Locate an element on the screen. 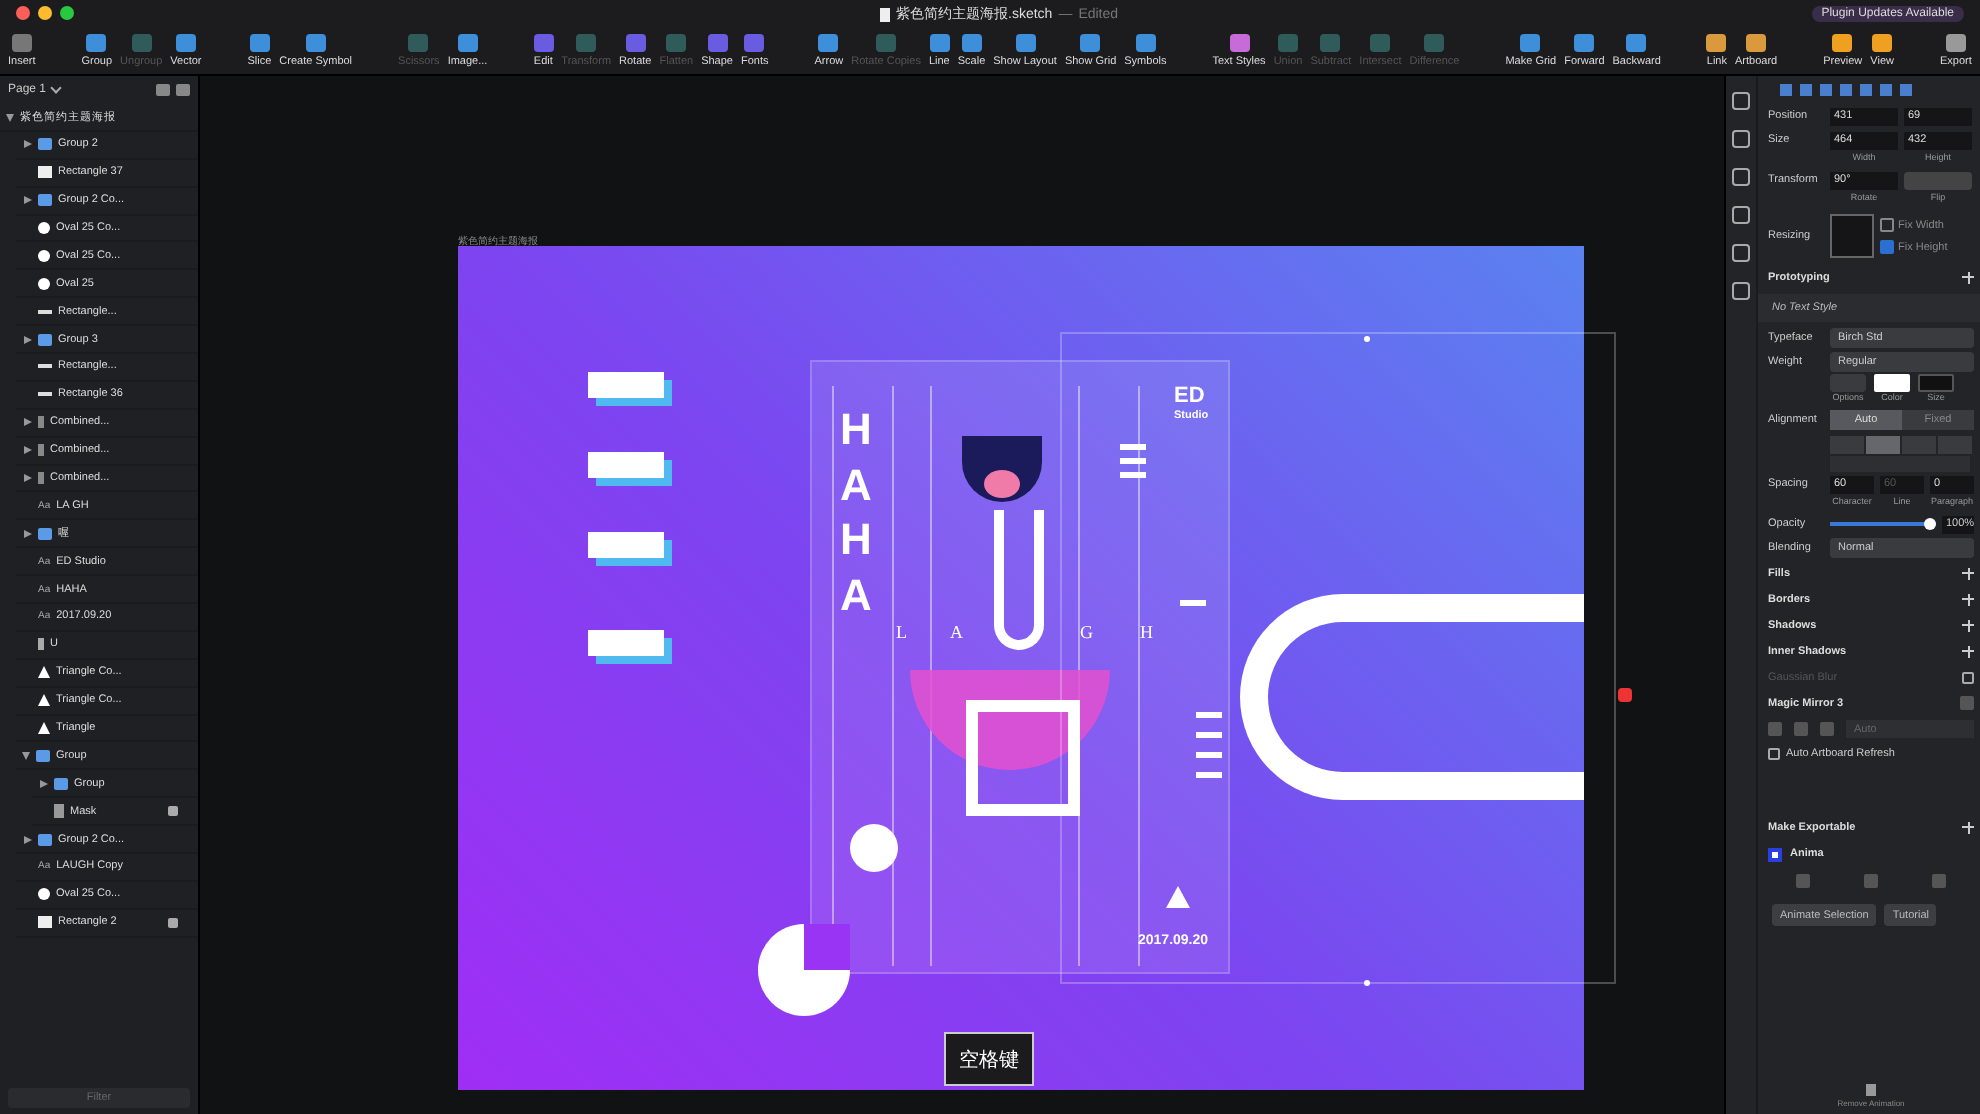 The image size is (1980, 1114). poster-letter: A is located at coordinates (956, 632).